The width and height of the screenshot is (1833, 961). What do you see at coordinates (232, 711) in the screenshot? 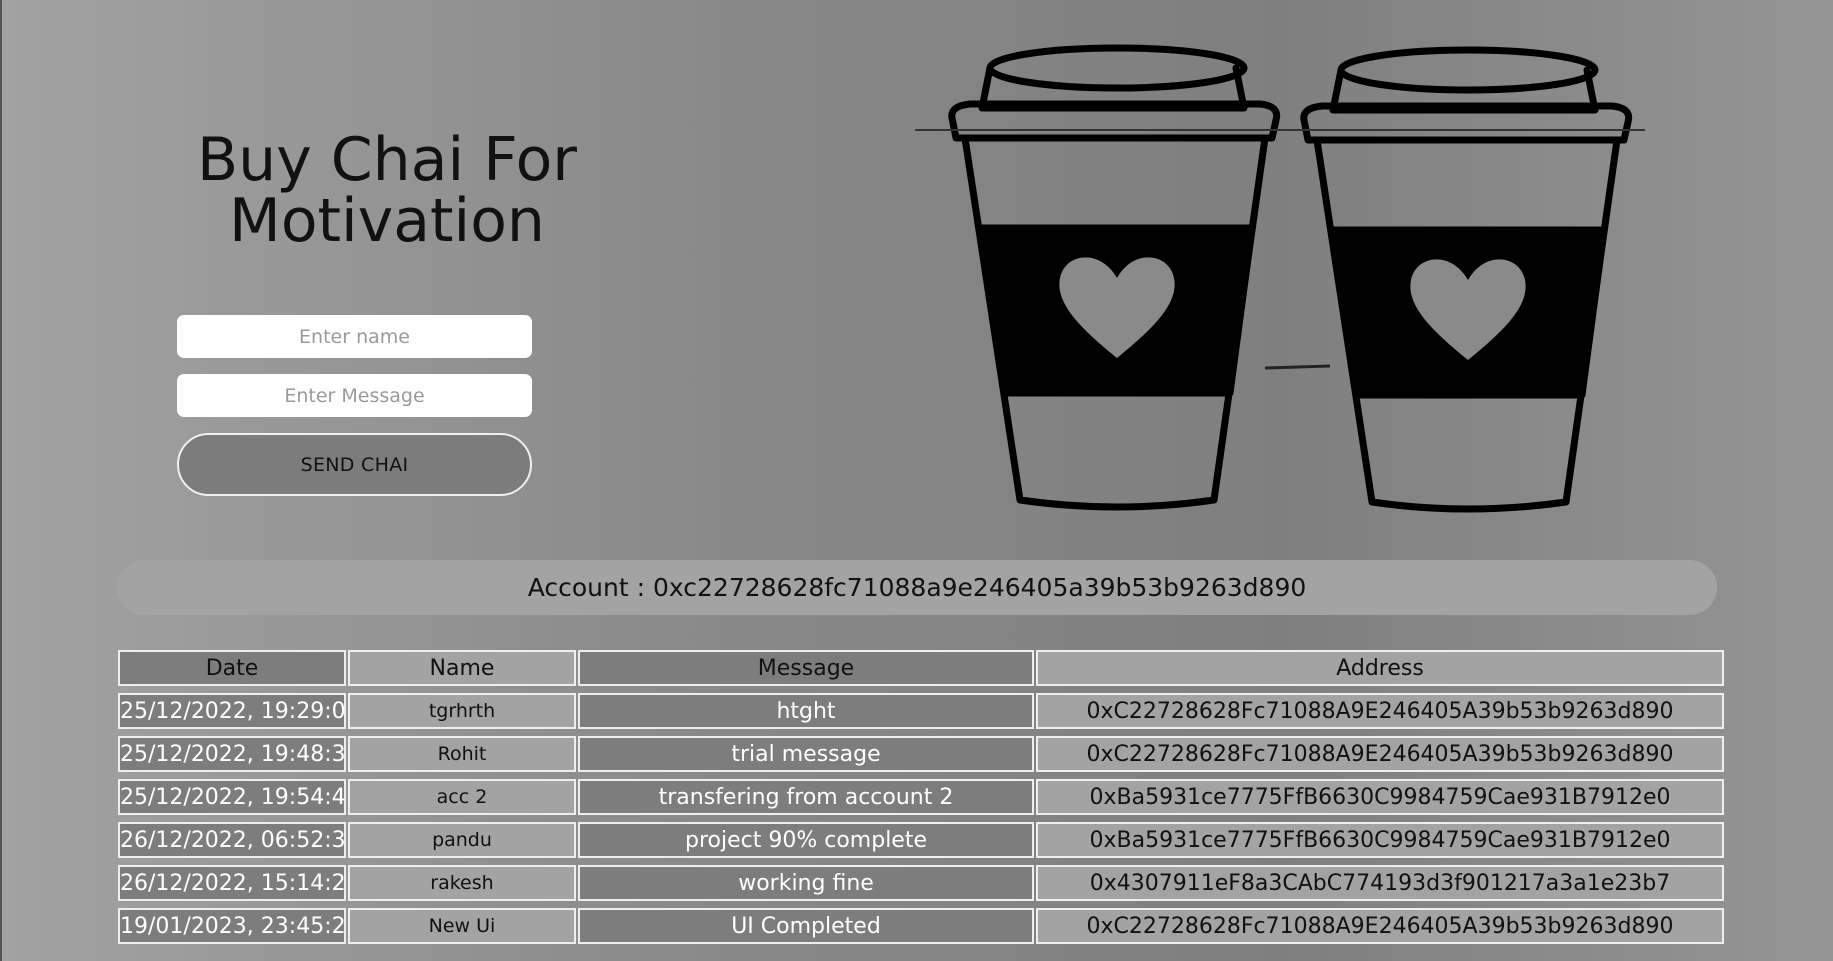
I see `cell-date: 25/12/2022, 19:29:00` at bounding box center [232, 711].